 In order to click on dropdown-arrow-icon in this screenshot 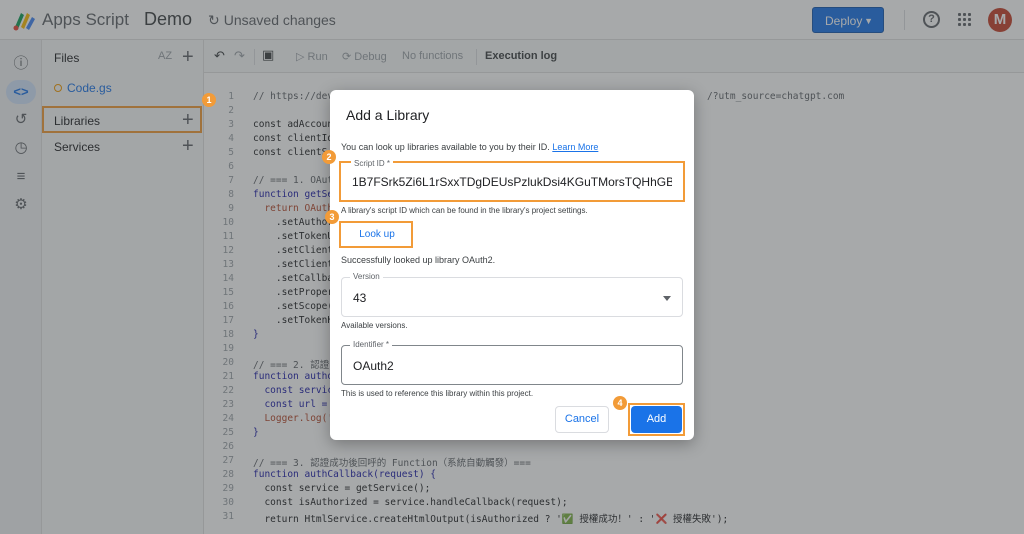, I will do `click(667, 298)`.